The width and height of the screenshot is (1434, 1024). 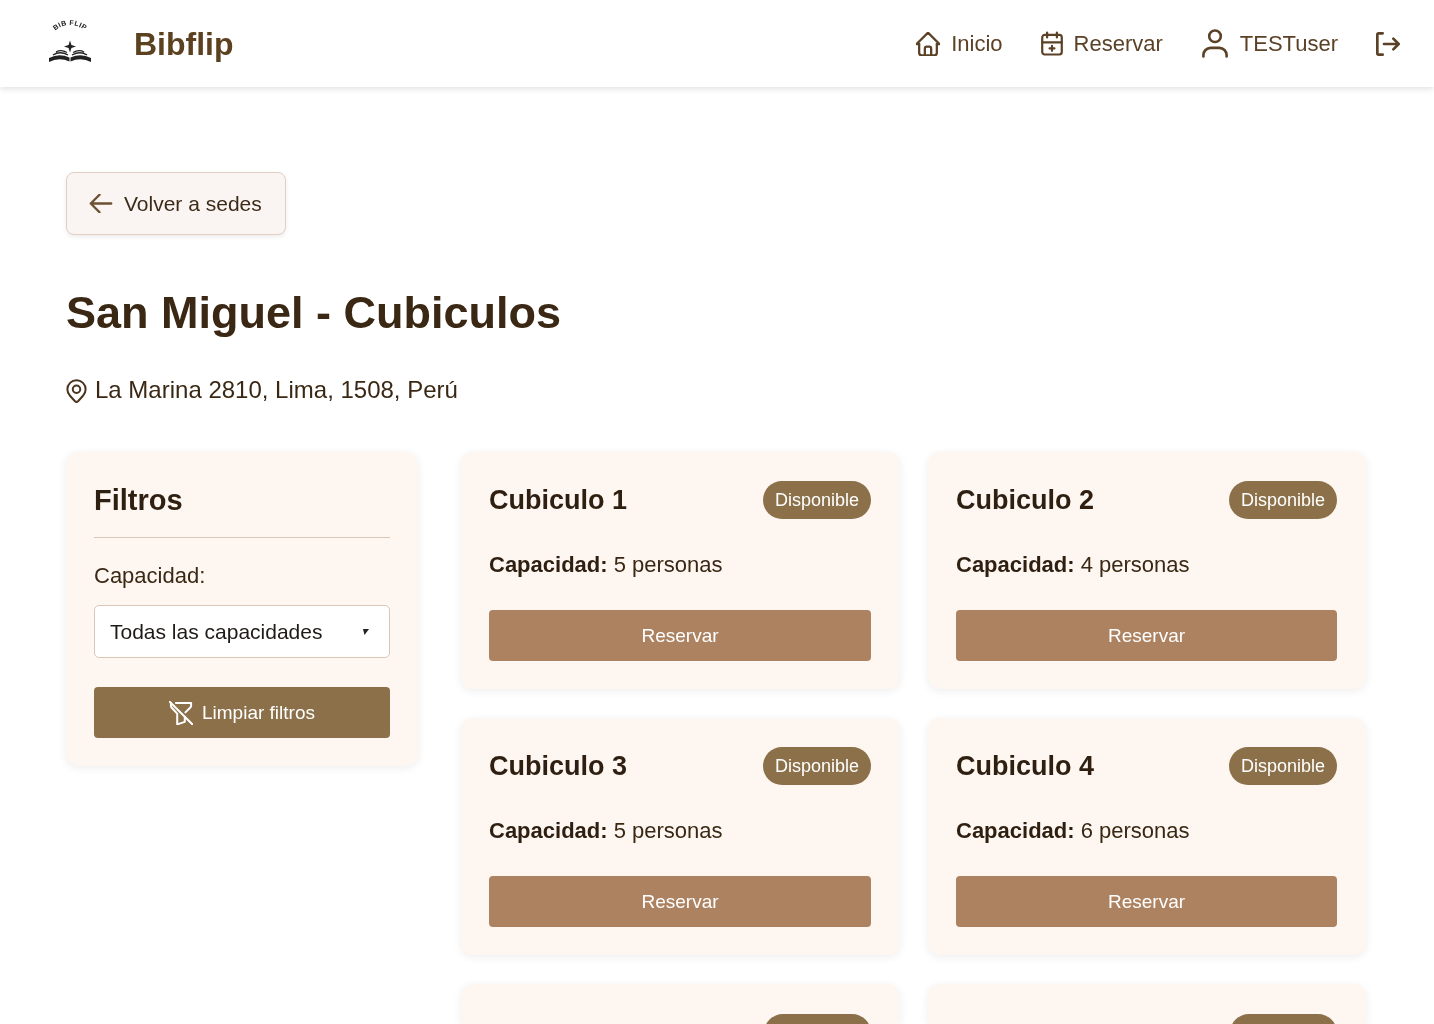 I want to click on user-icon, so click(x=1214, y=43).